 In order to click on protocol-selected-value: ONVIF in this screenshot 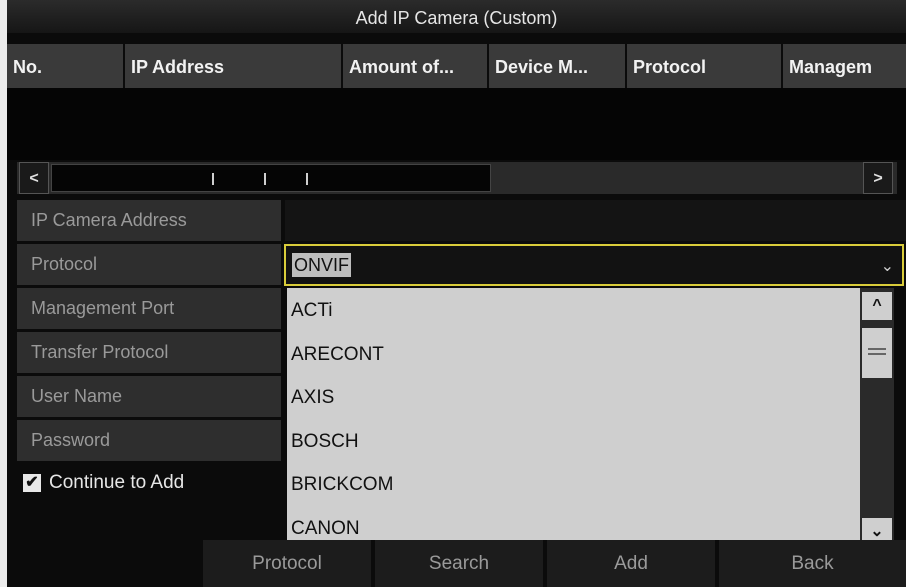, I will do `click(322, 265)`.